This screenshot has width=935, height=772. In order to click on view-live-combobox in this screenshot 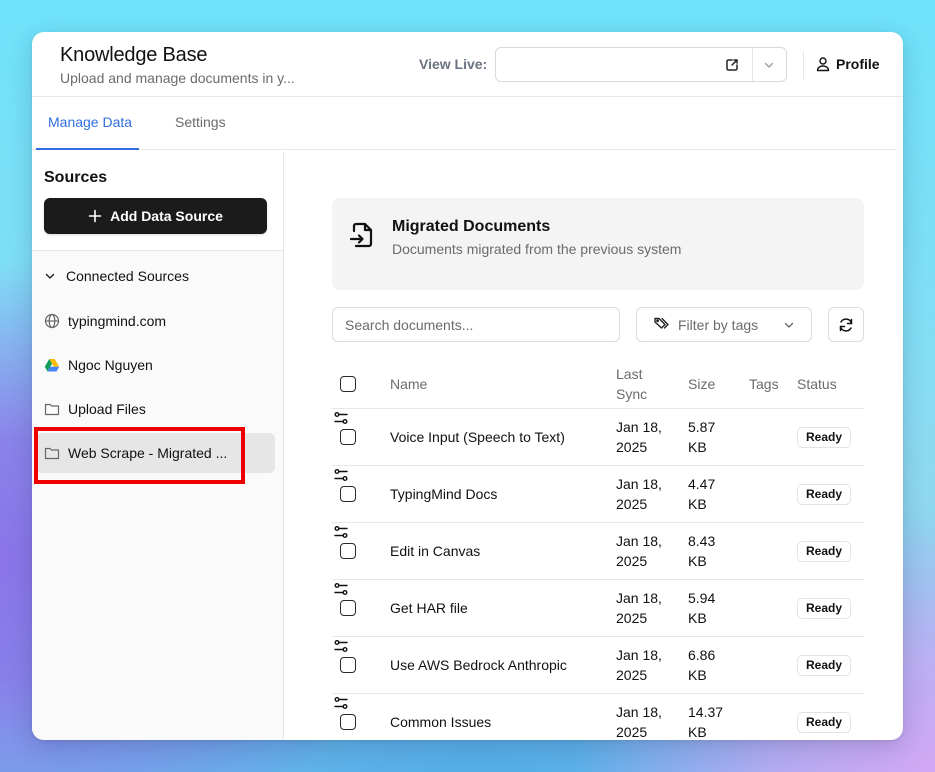, I will do `click(641, 64)`.